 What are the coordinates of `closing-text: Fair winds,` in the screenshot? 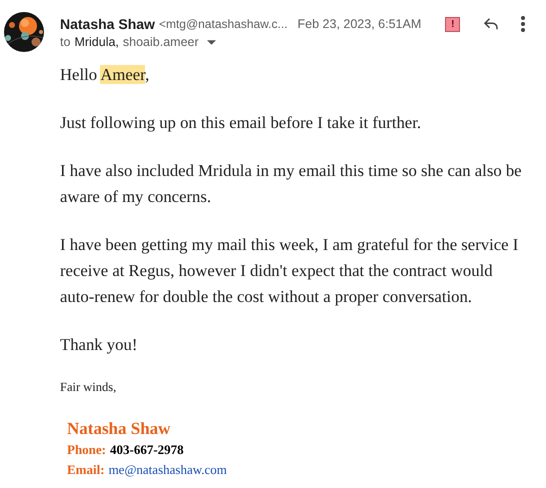 It's located at (89, 387).